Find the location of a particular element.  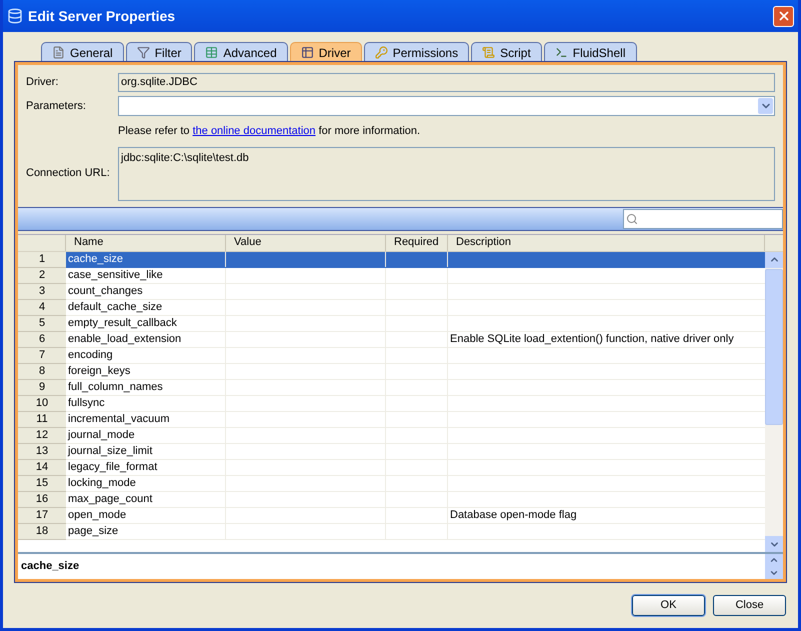

terminal-icon is located at coordinates (561, 52).